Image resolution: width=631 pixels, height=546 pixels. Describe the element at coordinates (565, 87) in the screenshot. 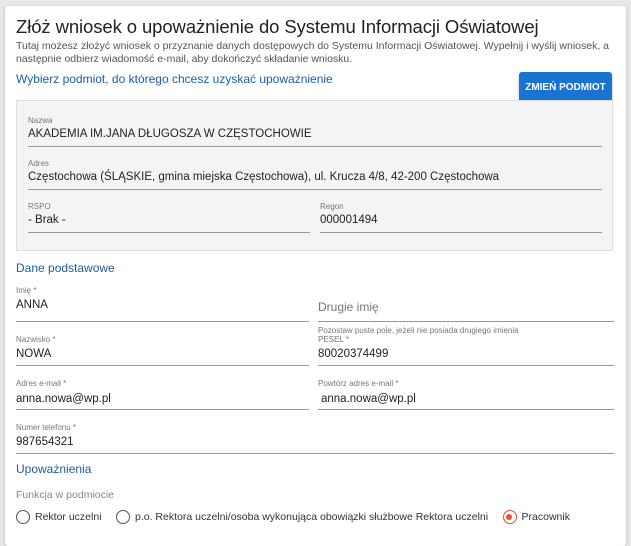

I see `change-entity-button: ZMIEŃ PODMIOT` at that location.